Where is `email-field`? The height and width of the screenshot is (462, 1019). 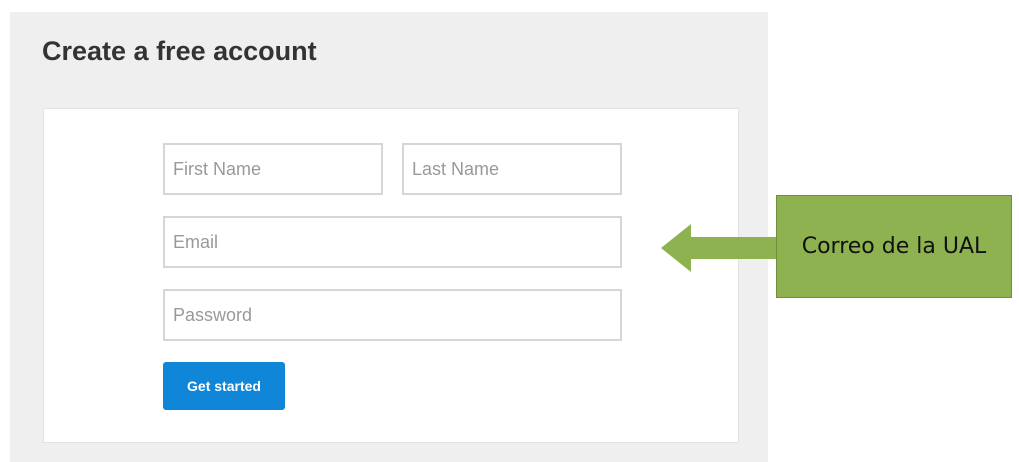 email-field is located at coordinates (392, 242).